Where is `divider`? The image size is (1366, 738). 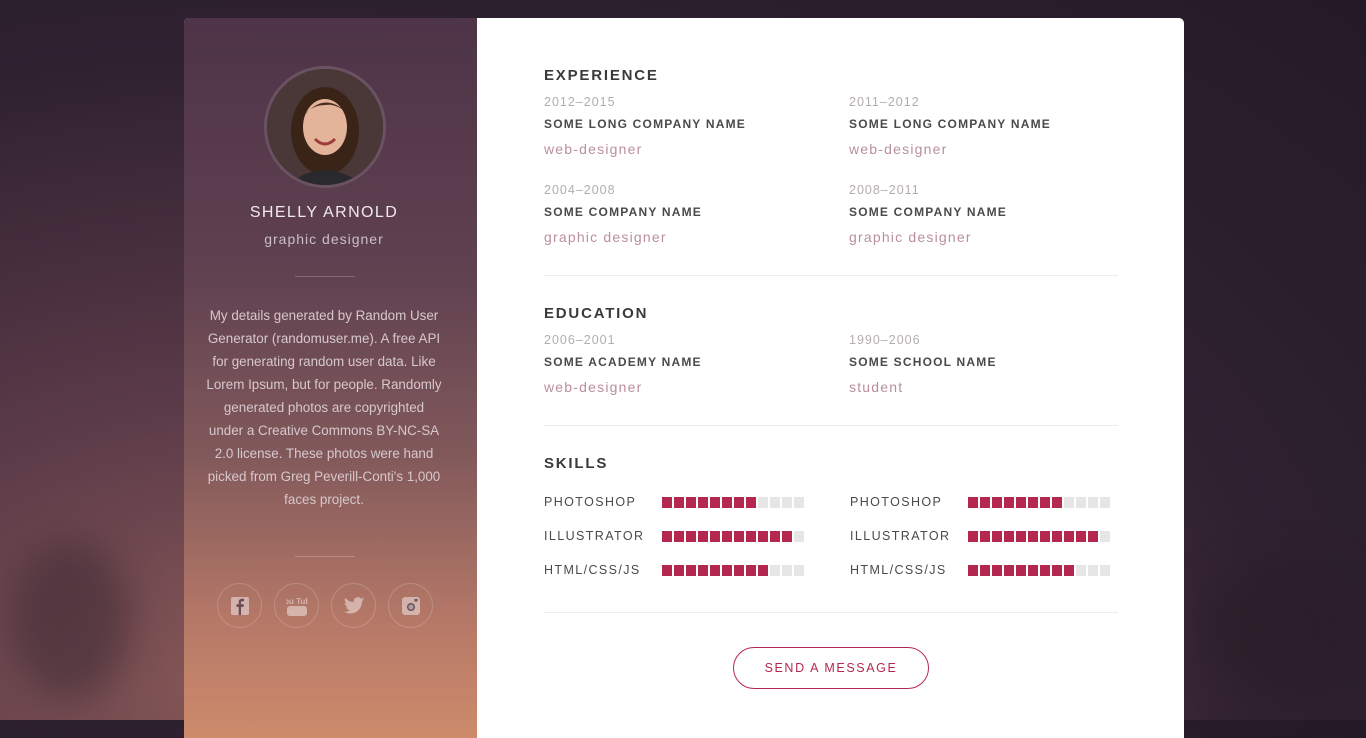 divider is located at coordinates (325, 276).